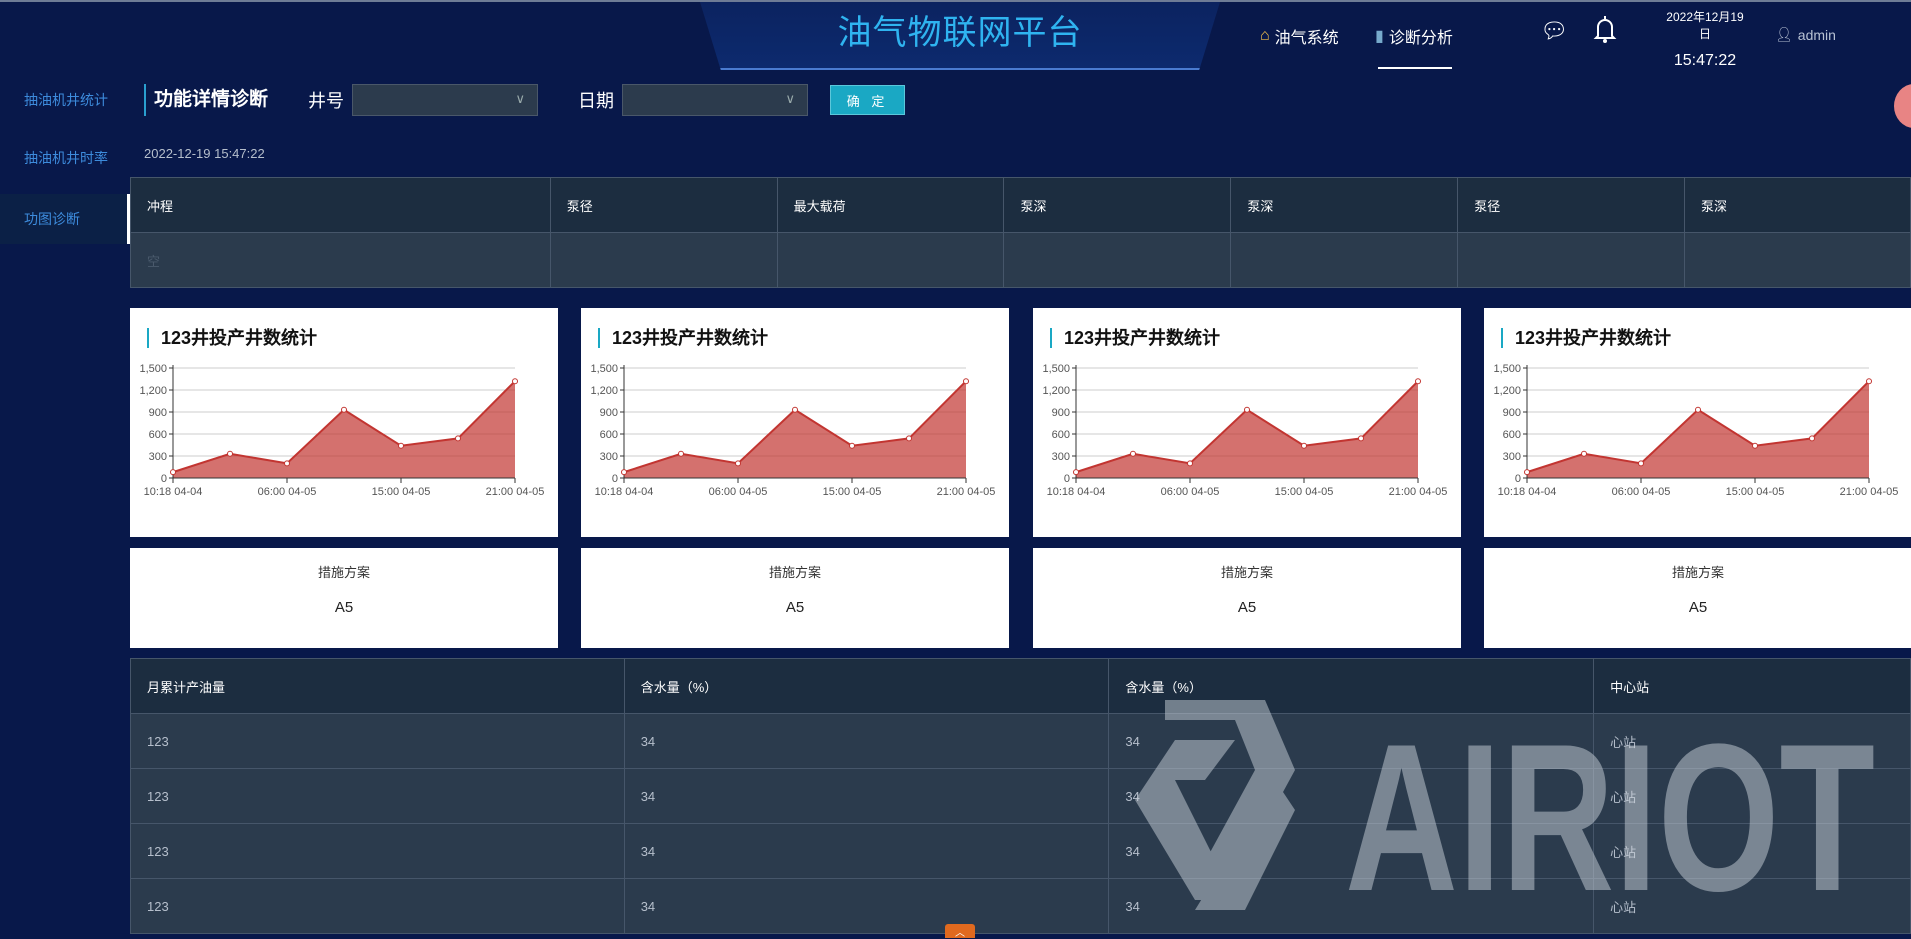 The image size is (1911, 939). I want to click on column-header: 最大载荷, so click(890, 205).